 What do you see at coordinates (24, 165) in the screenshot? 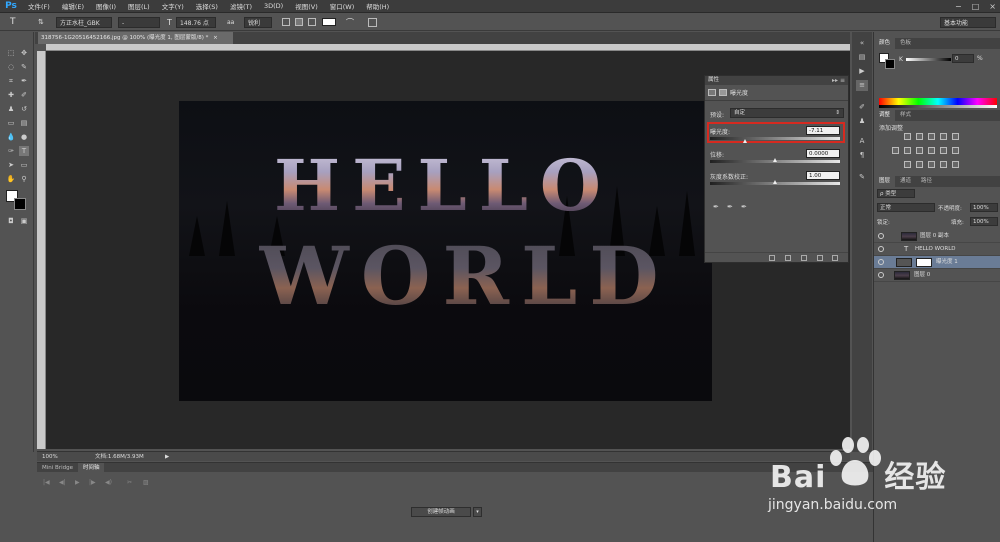
I see `rectangle-tool-icon: ▭` at bounding box center [24, 165].